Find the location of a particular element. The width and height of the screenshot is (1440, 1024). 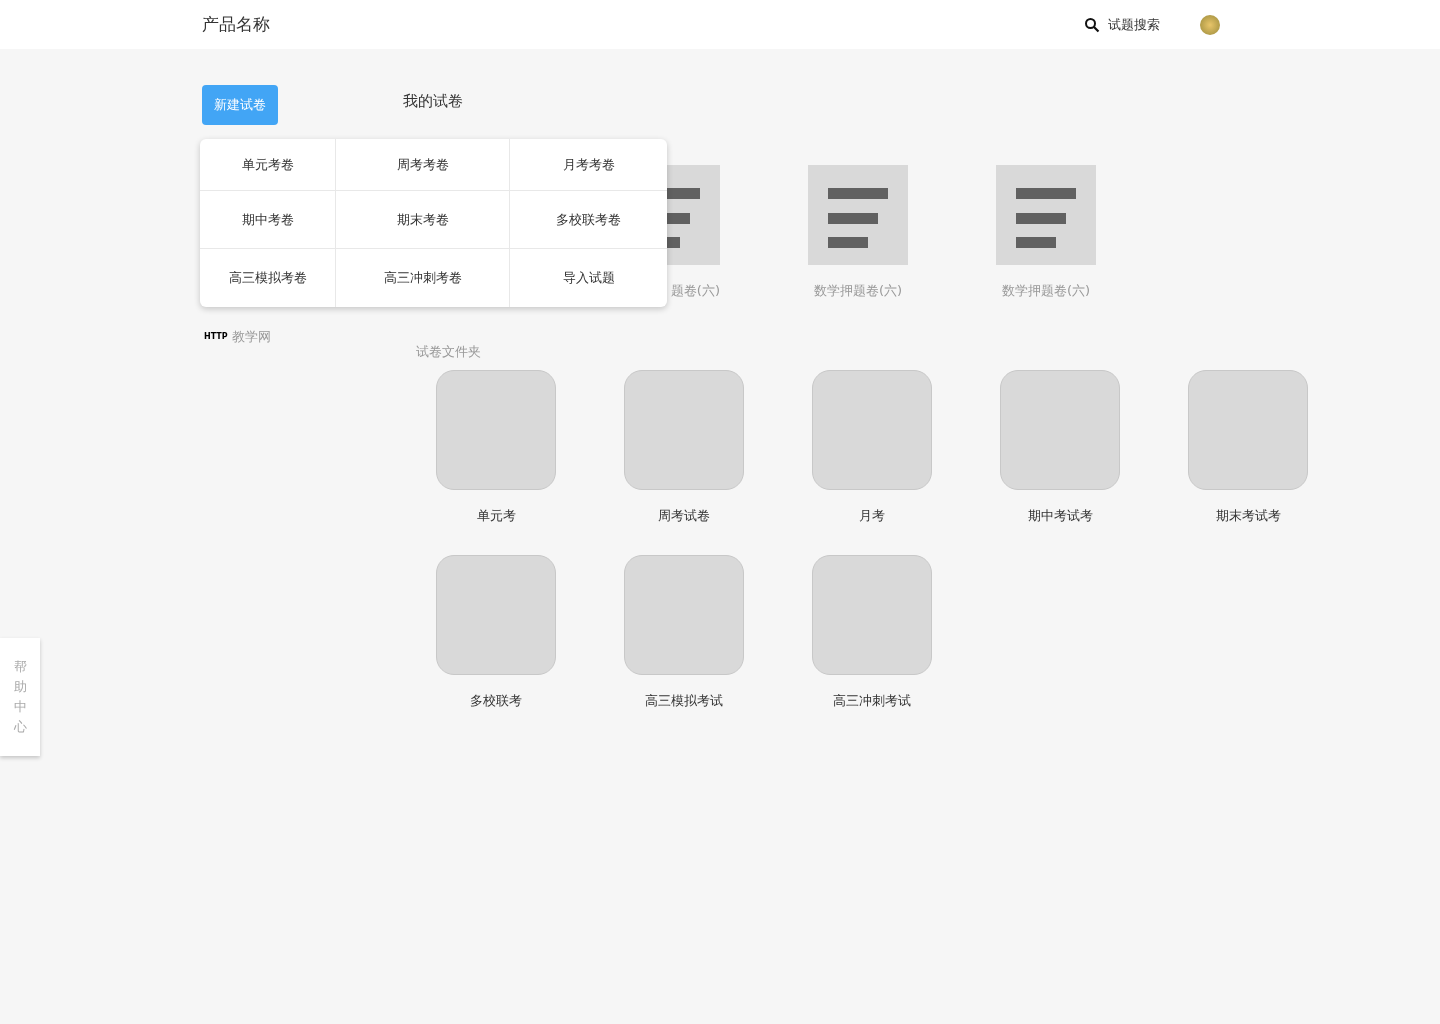

folder-label: 周考试卷 is located at coordinates (684, 515).